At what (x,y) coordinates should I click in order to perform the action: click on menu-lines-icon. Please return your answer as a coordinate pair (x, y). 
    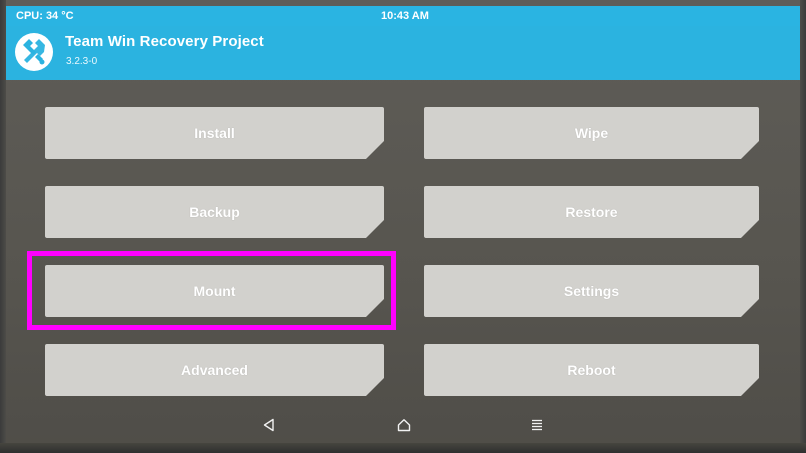
    Looking at the image, I should click on (537, 425).